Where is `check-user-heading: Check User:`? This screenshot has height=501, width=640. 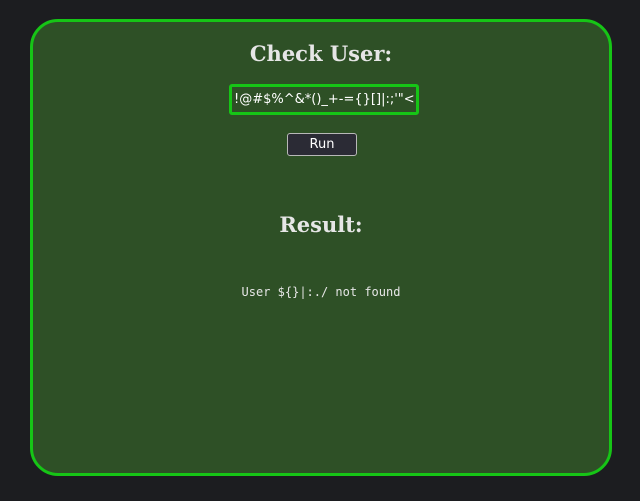 check-user-heading: Check User: is located at coordinates (321, 53).